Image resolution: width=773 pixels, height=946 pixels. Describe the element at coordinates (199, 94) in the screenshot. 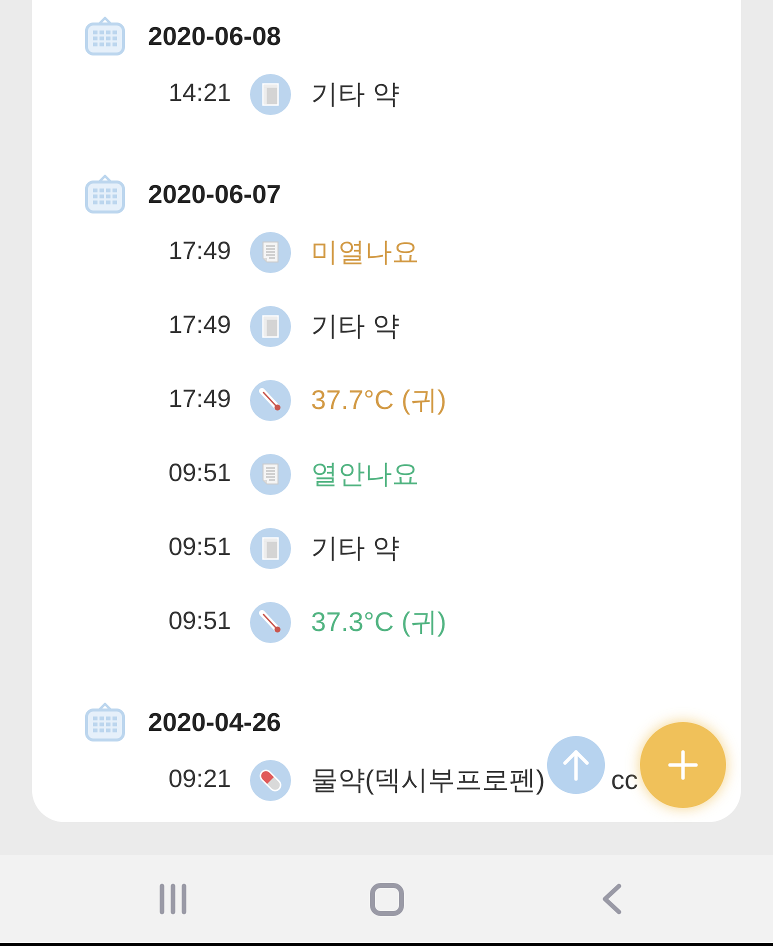

I see `entry-time: 14:21` at that location.